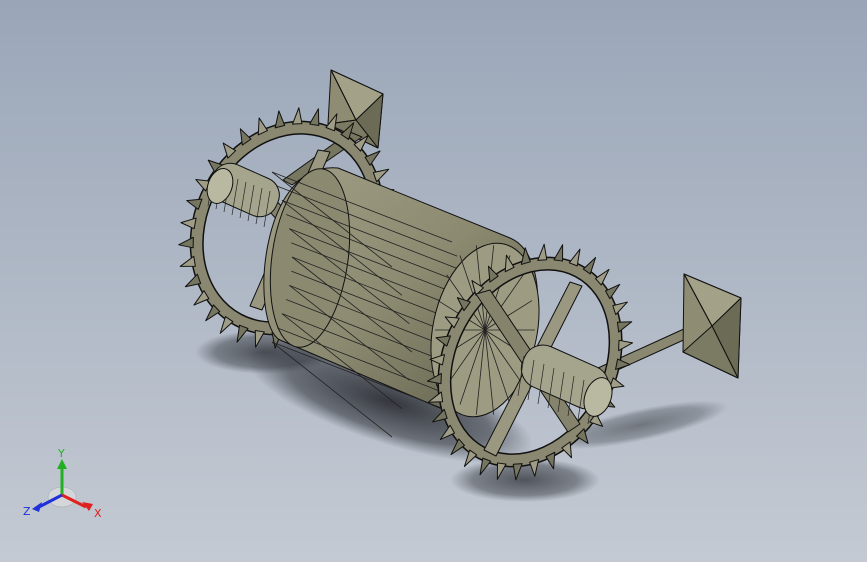  What do you see at coordinates (61, 453) in the screenshot?
I see `y-axis-label: Y` at bounding box center [61, 453].